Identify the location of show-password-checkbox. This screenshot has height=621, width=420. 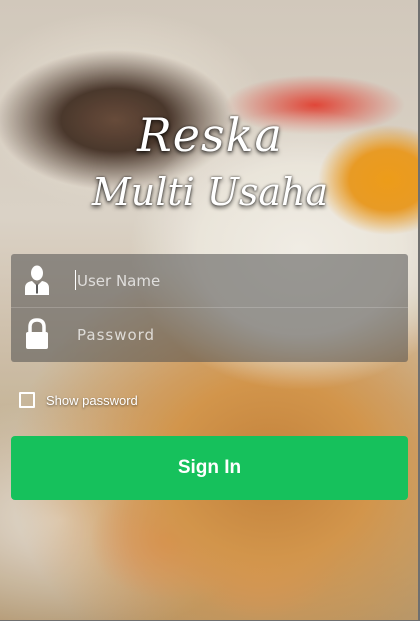
(27, 400).